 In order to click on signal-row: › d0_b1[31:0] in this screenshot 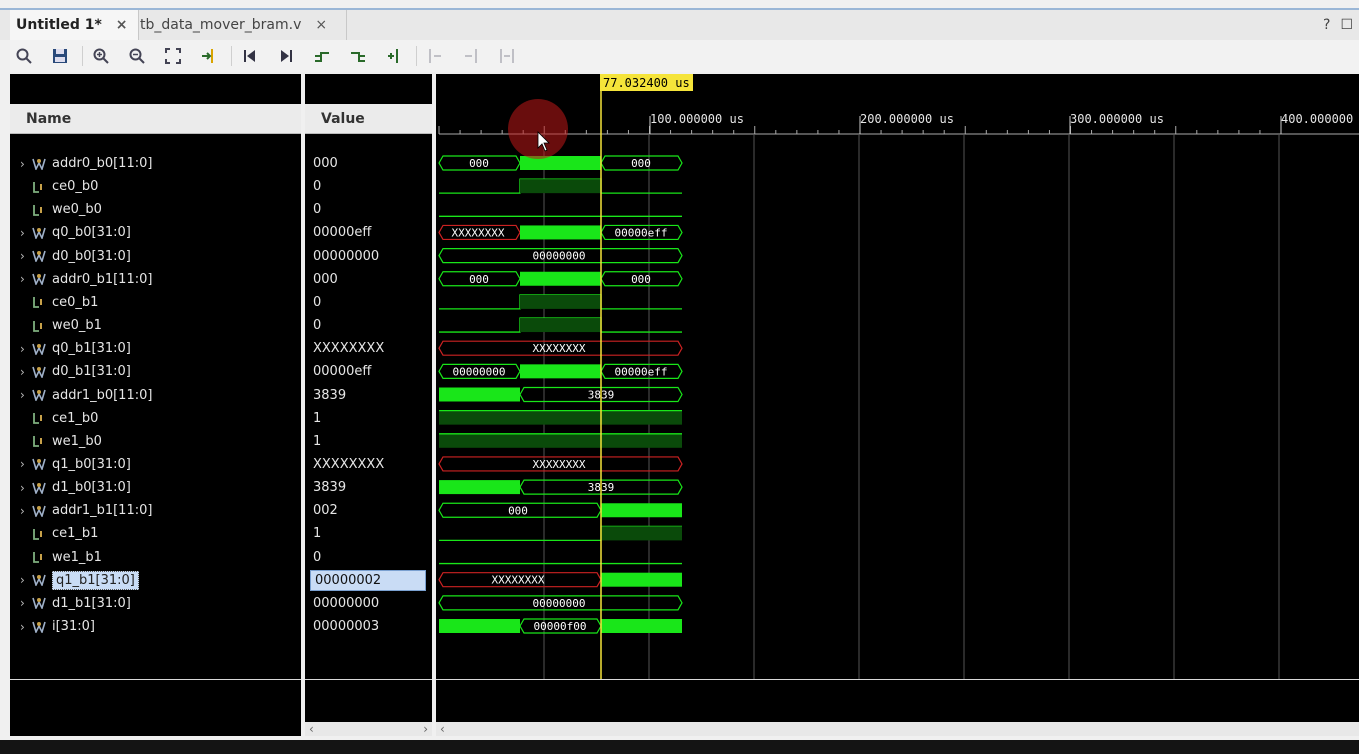, I will do `click(70, 371)`.